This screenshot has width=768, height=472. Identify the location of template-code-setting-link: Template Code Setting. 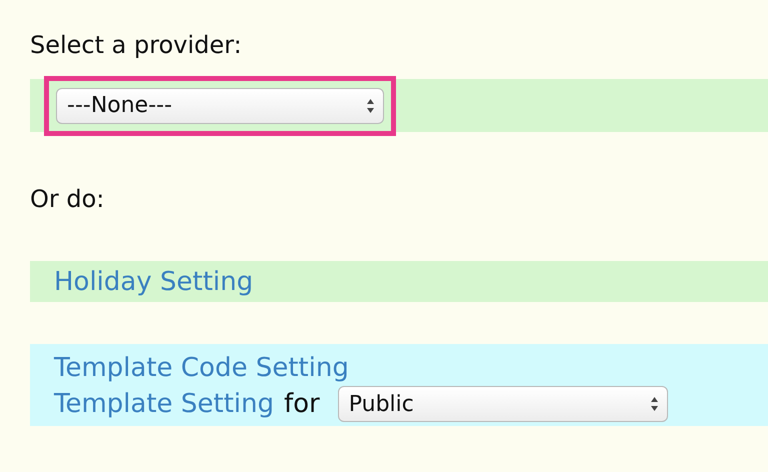
(201, 368).